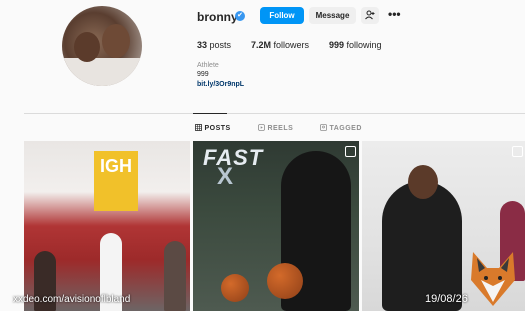 This screenshot has width=525, height=311. I want to click on post3-face, so click(423, 182).